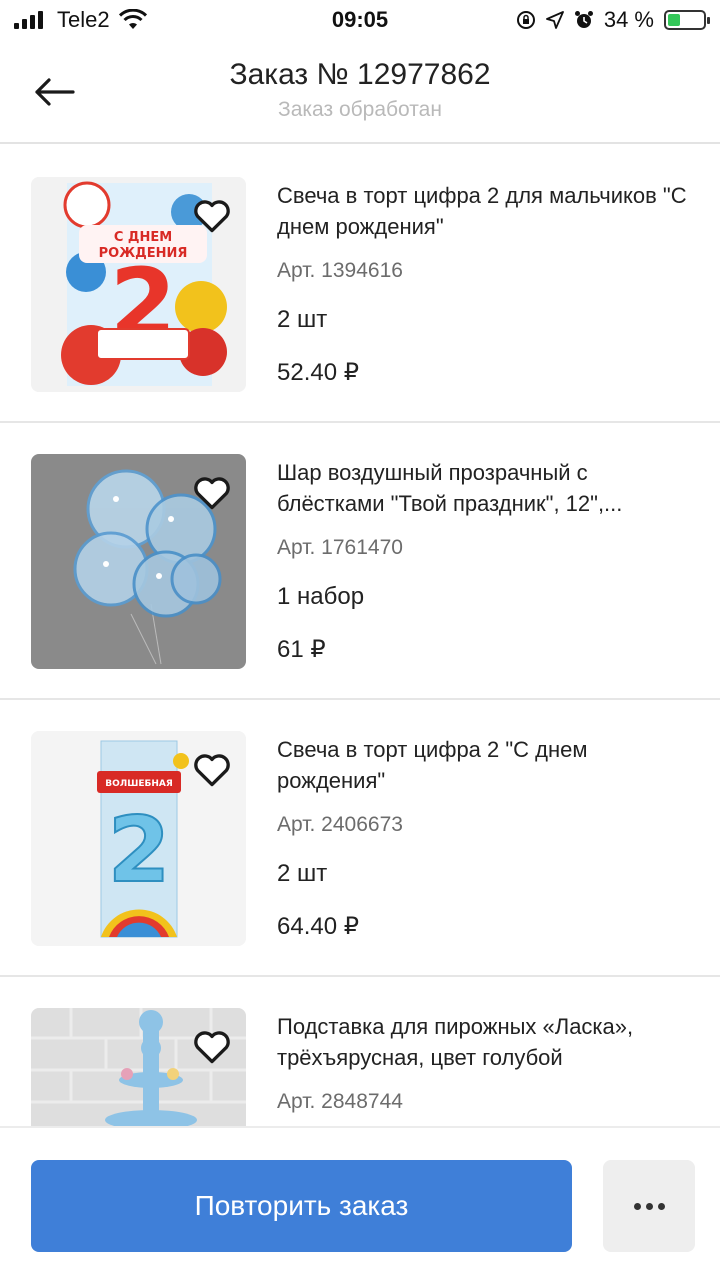  Describe the element at coordinates (318, 372) in the screenshot. I see `product-price: 52.40 ₽` at that location.